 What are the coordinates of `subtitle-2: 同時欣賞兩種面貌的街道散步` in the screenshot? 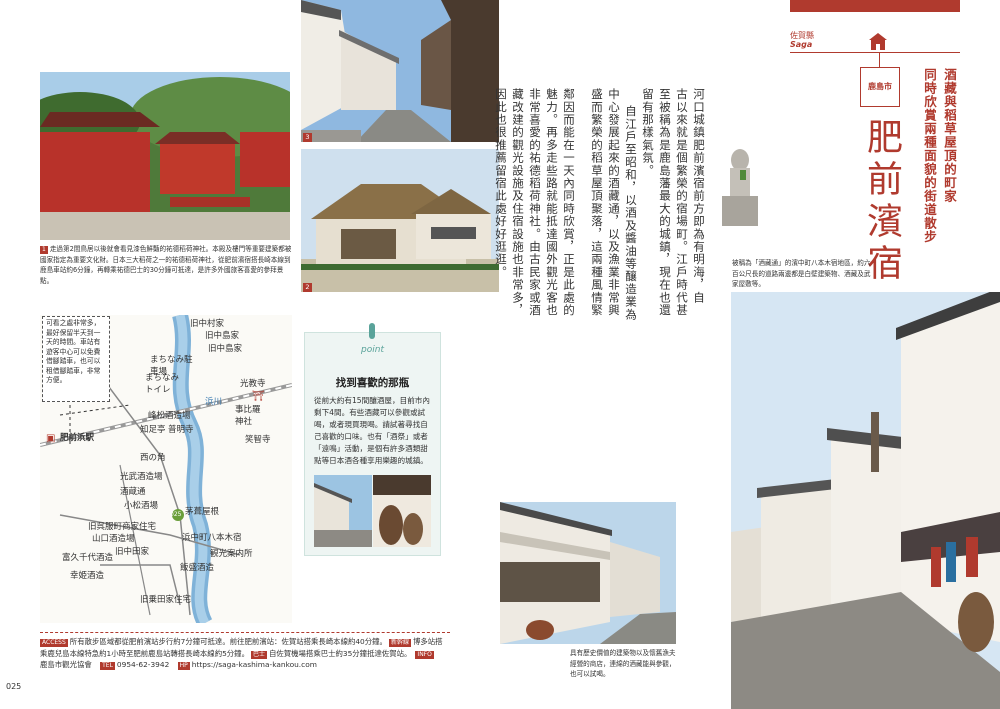 It's located at (929, 156).